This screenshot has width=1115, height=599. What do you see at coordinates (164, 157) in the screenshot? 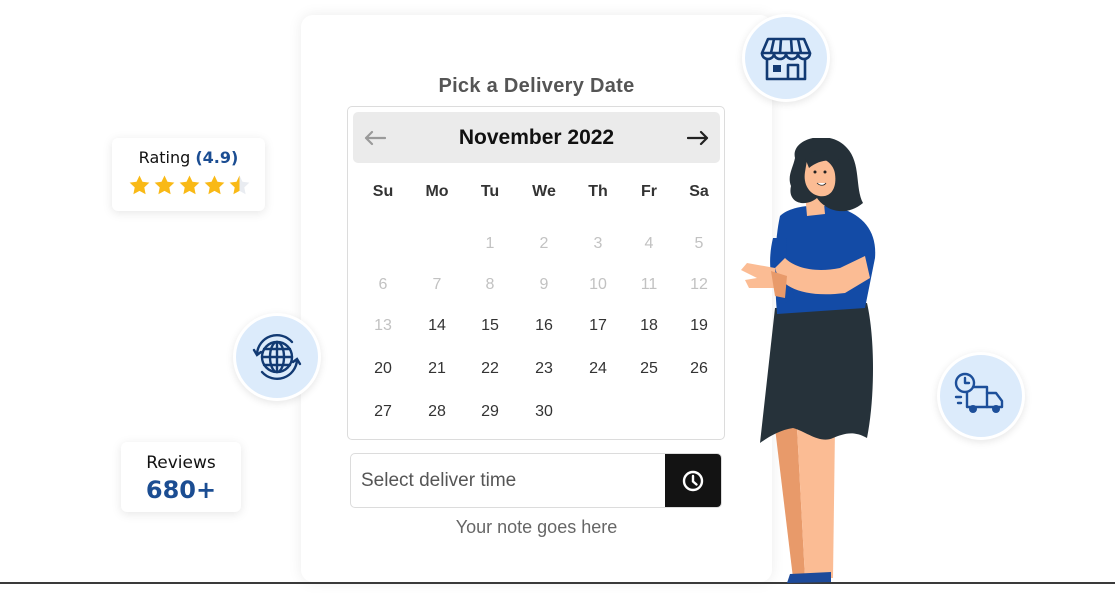
I see `rating-label: Rating` at bounding box center [164, 157].